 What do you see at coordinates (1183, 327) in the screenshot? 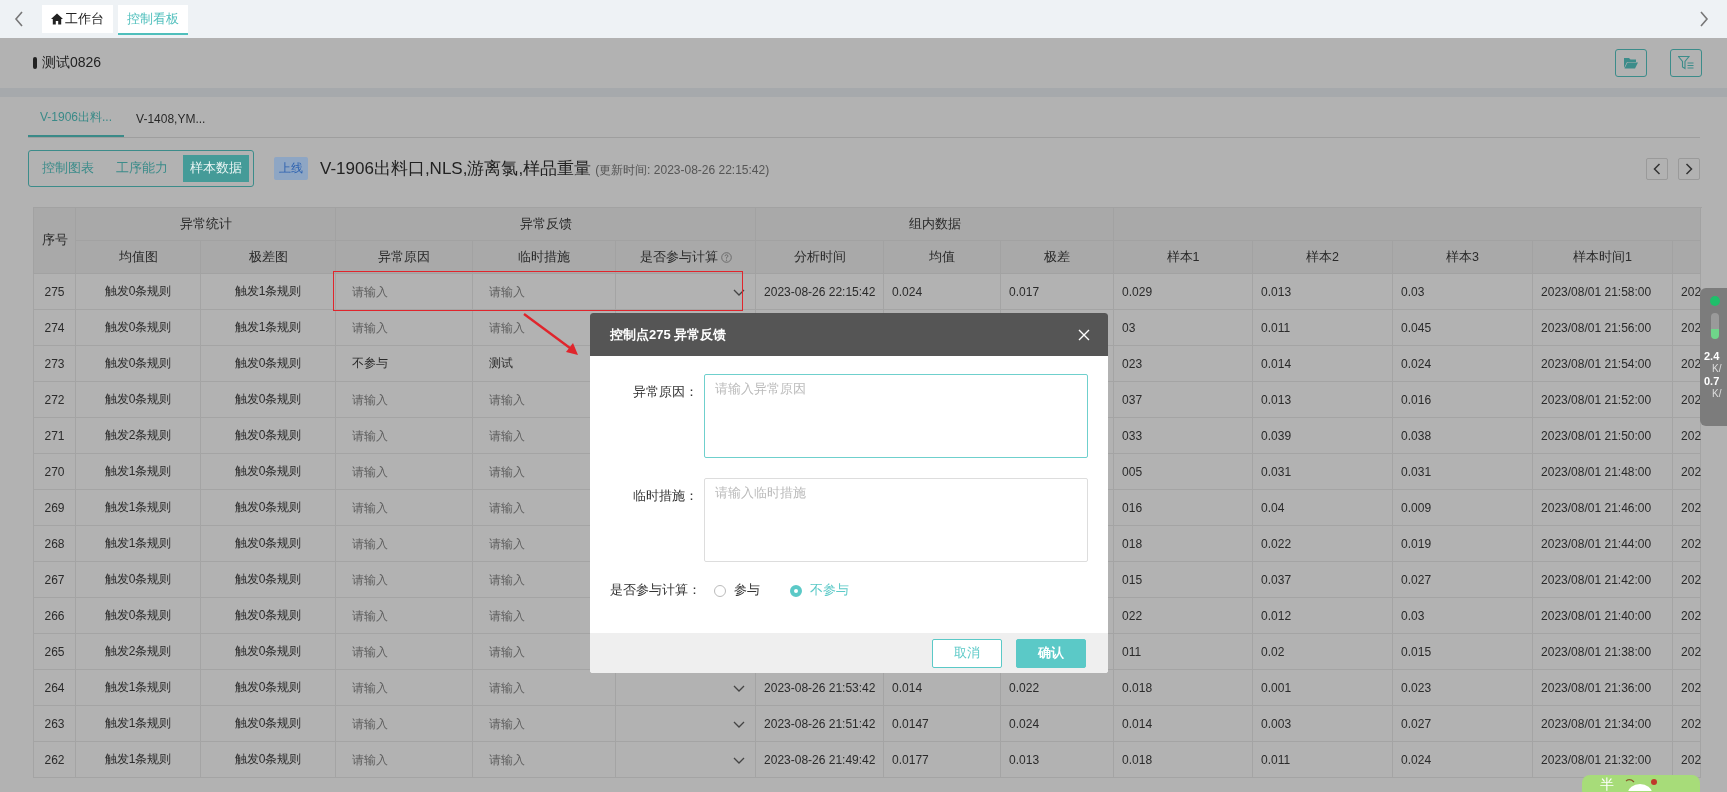
I see `table-cell: 03` at bounding box center [1183, 327].